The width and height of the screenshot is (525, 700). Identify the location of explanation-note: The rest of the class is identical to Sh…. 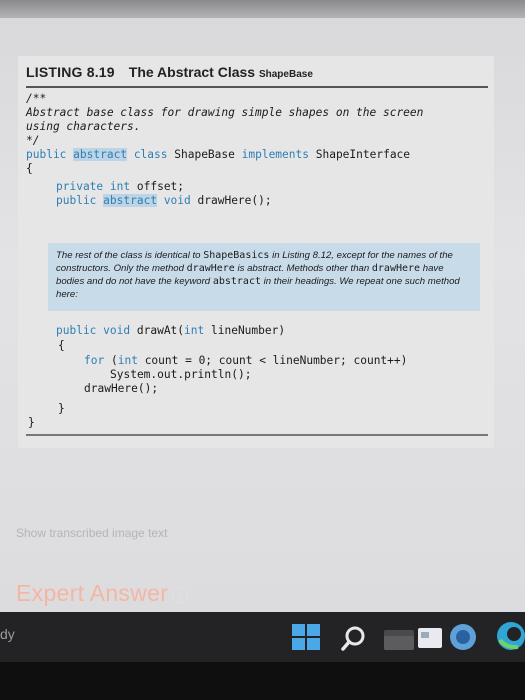
(264, 277).